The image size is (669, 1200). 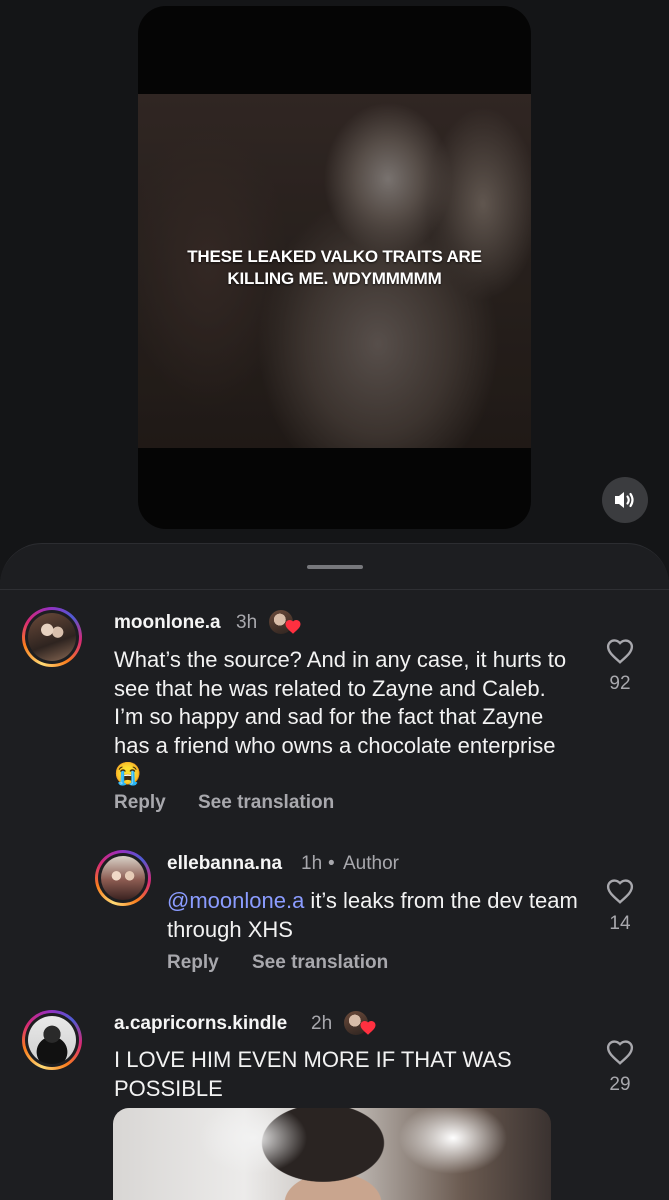 I want to click on video-caption-line-2: KILLING ME. WDYMMMMM, so click(x=334, y=278).